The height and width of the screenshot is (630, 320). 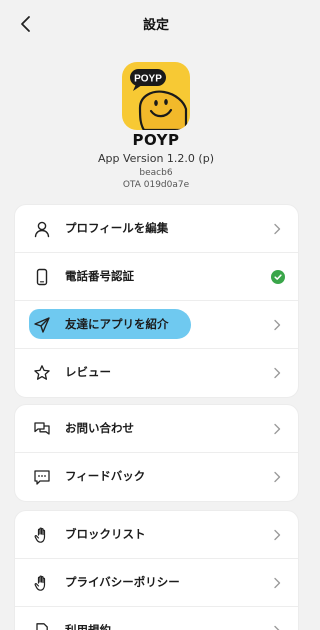 I want to click on row-invite-friends: 友達にアプリを紹介, so click(x=156, y=325).